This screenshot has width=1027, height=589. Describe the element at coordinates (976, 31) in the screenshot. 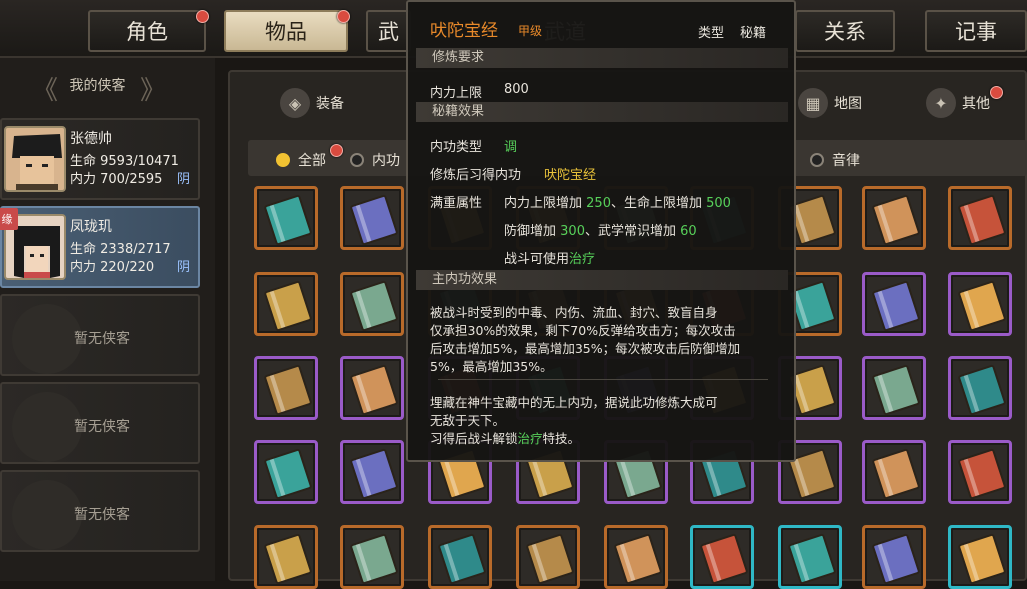

I see `tab-journal: 记事` at that location.